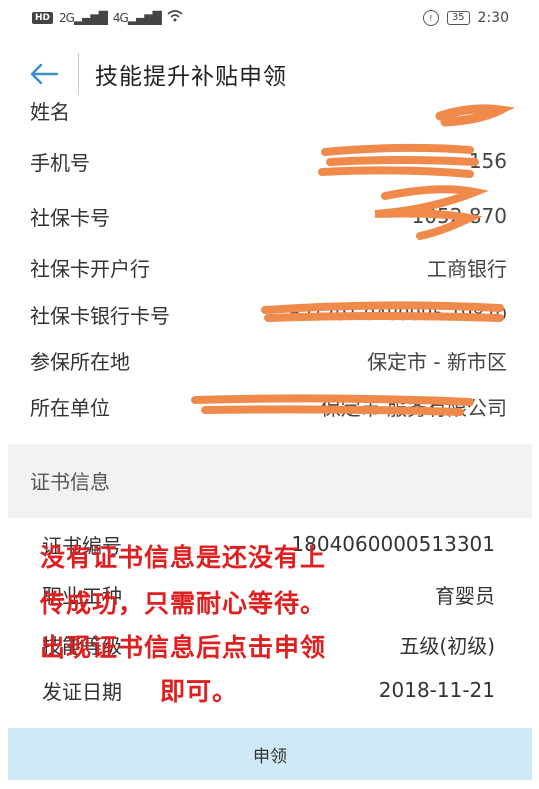 Image resolution: width=539 pixels, height=789 pixels. What do you see at coordinates (43, 18) in the screenshot?
I see `hd-badge: HD` at bounding box center [43, 18].